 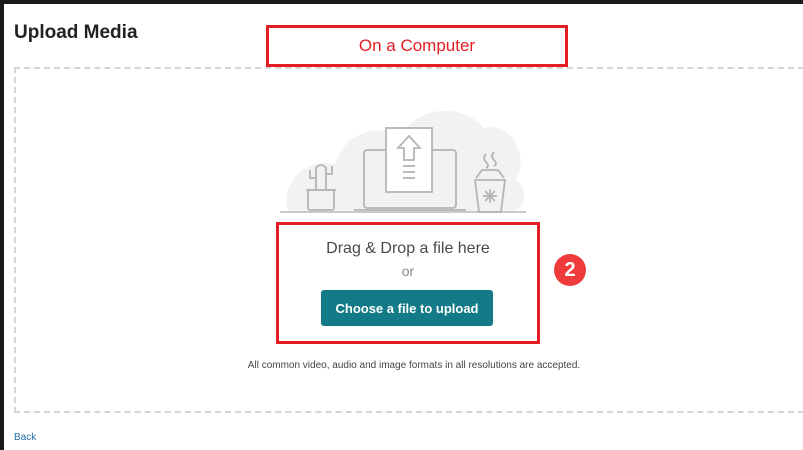 What do you see at coordinates (407, 308) in the screenshot?
I see `choose-file-button: Choose a file to upload` at bounding box center [407, 308].